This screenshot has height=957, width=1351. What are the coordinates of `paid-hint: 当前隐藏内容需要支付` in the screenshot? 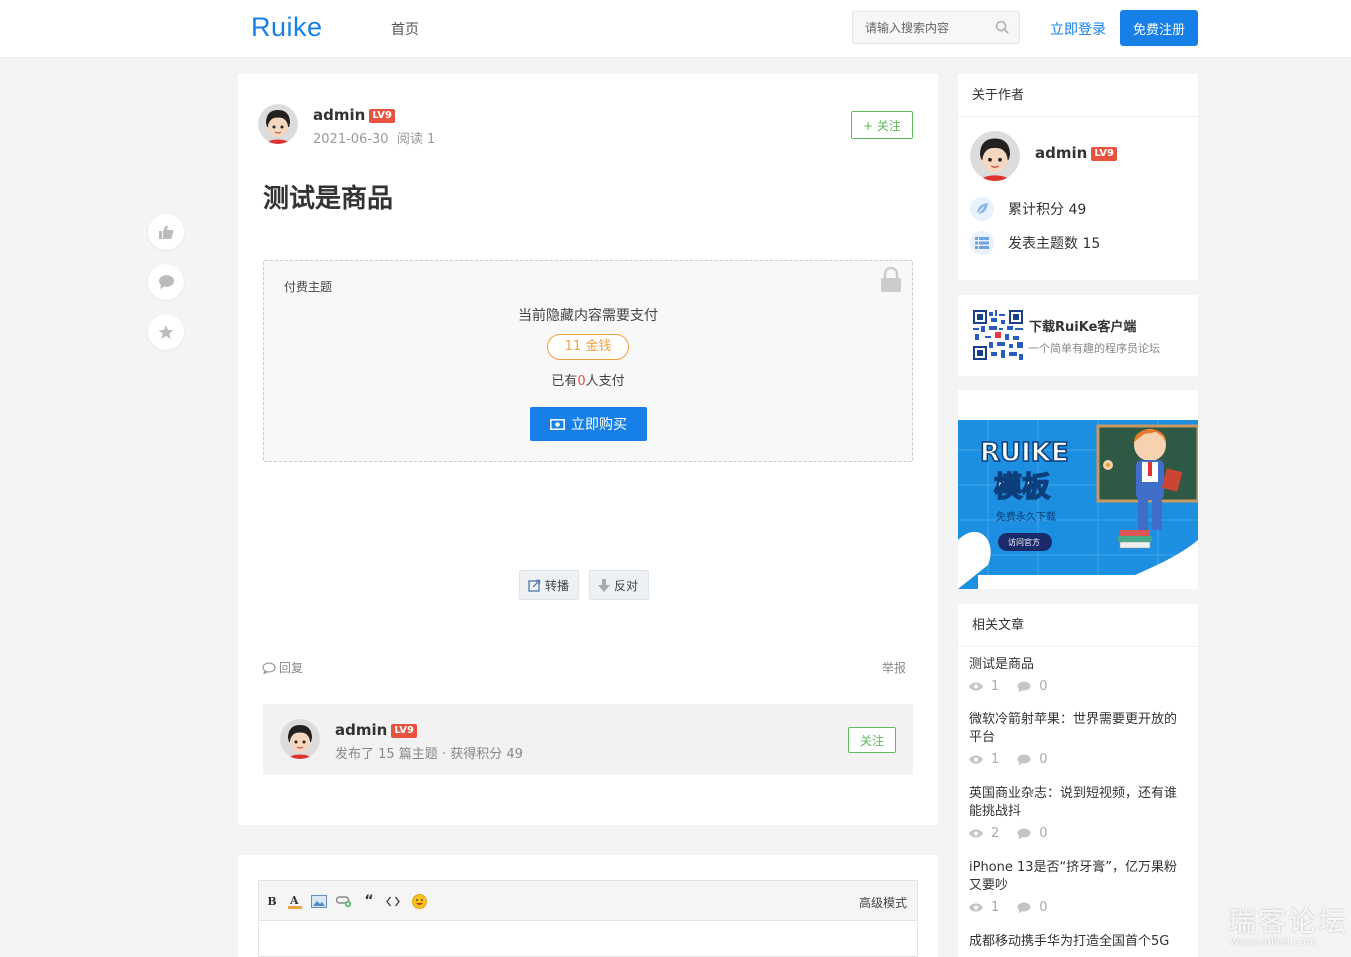 It's located at (588, 316).